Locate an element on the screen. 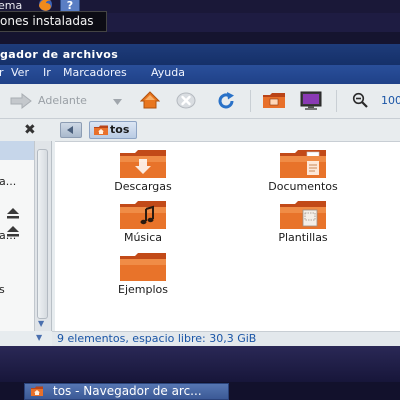  monitor-icon is located at coordinates (311, 101).